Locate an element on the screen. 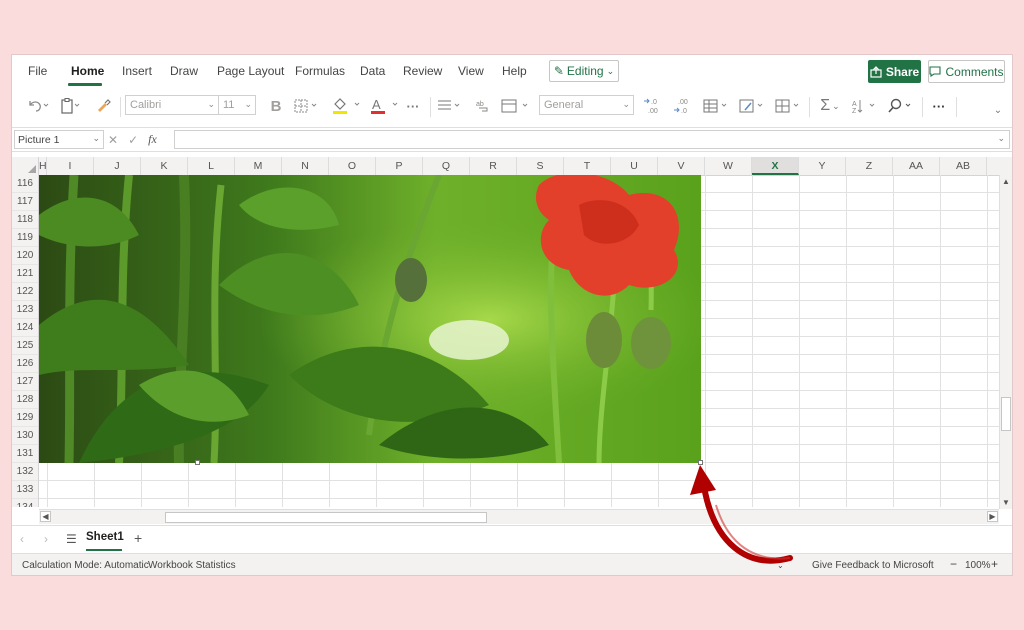  scroll-down-icon: ▼ is located at coordinates (1006, 502).